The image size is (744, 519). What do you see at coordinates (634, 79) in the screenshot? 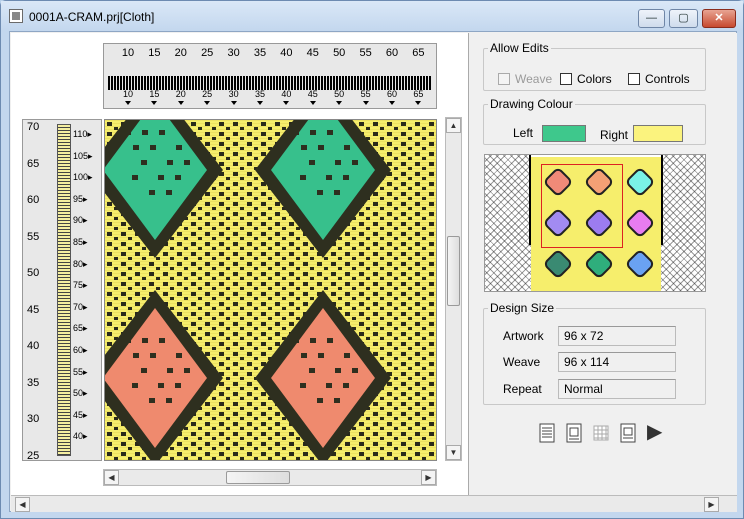
I see `controls-checkbox-box` at bounding box center [634, 79].